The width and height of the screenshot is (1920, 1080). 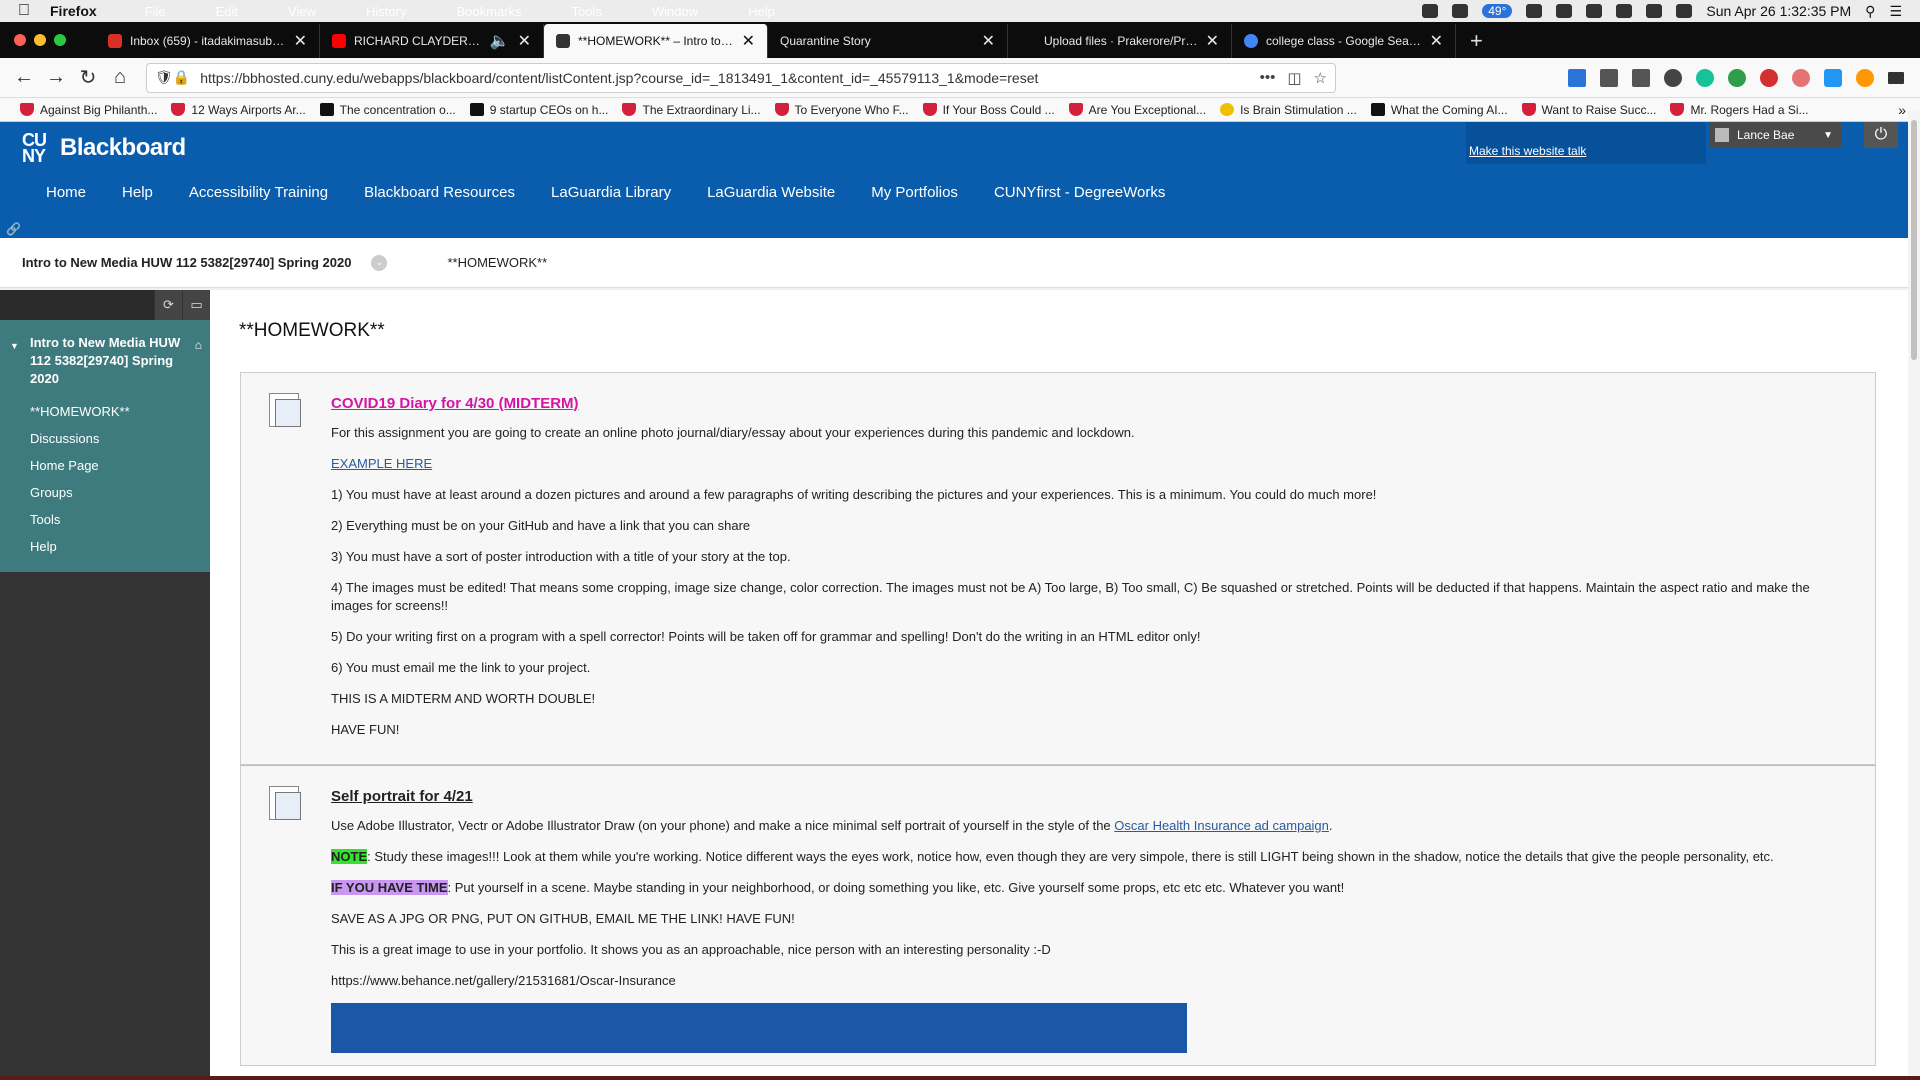 I want to click on forward-button: →, so click(x=56, y=78).